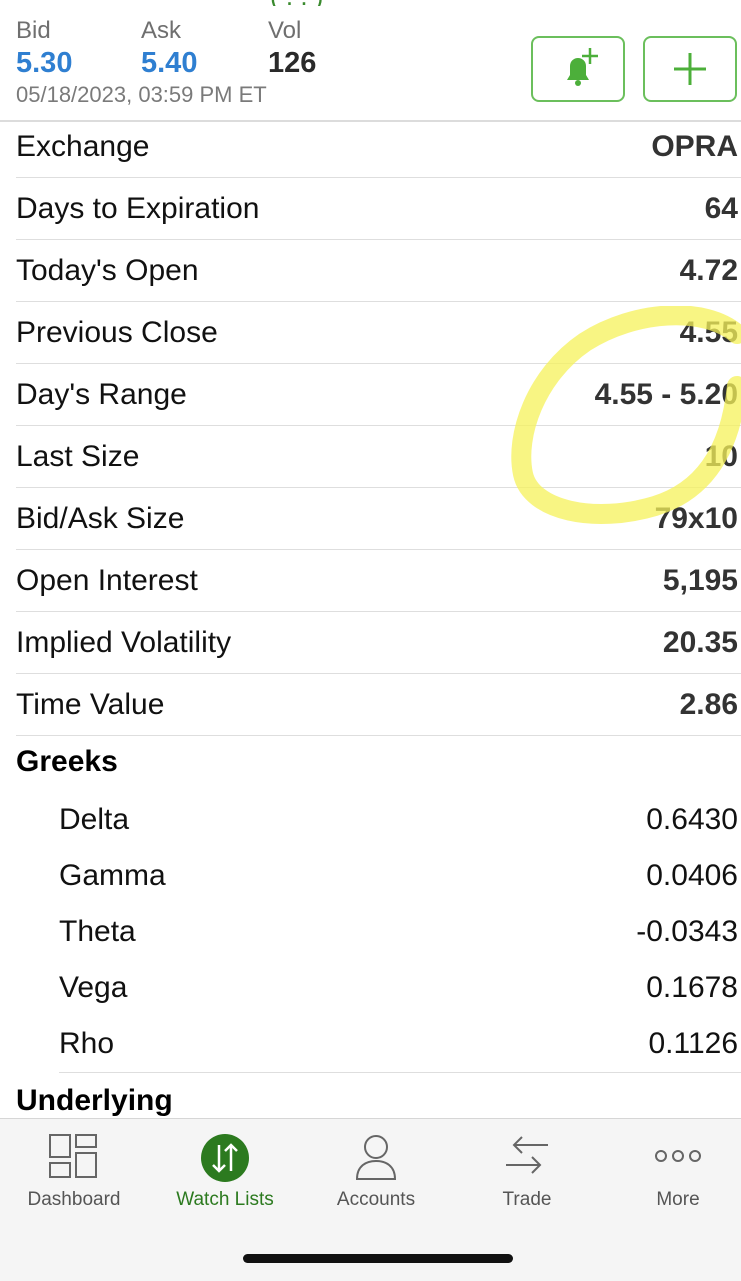 The height and width of the screenshot is (1281, 741). Describe the element at coordinates (117, 332) in the screenshot. I see `detail-label: Previous Close` at that location.